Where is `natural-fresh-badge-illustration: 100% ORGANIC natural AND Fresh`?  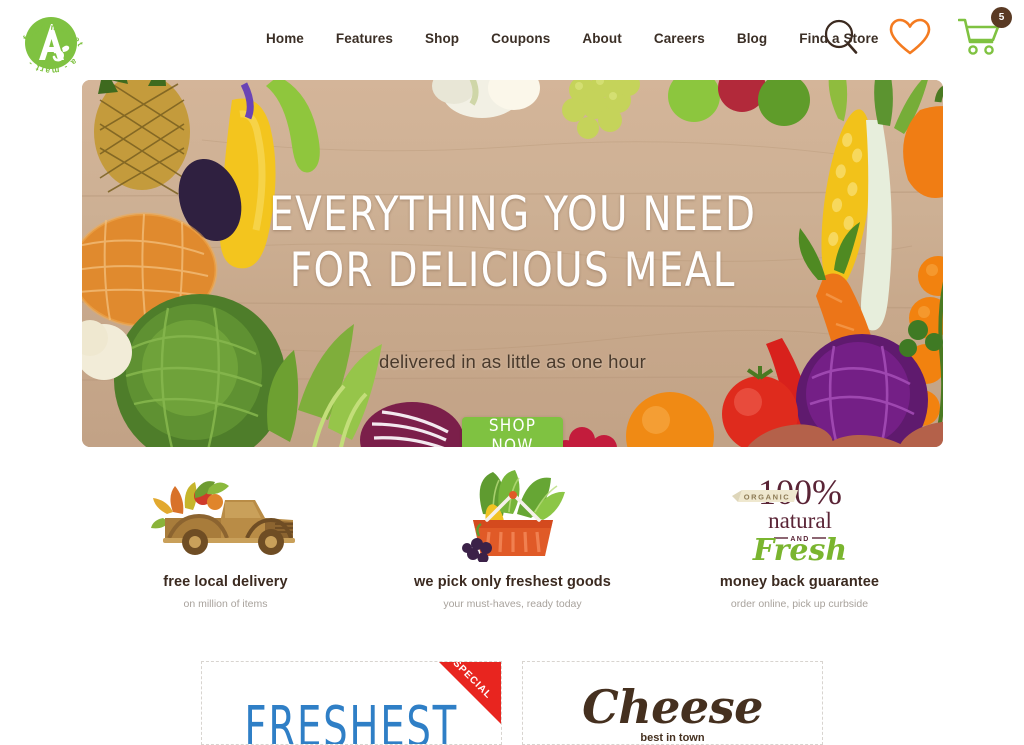 natural-fresh-badge-illustration: 100% ORGANIC natural AND Fresh is located at coordinates (789, 517).